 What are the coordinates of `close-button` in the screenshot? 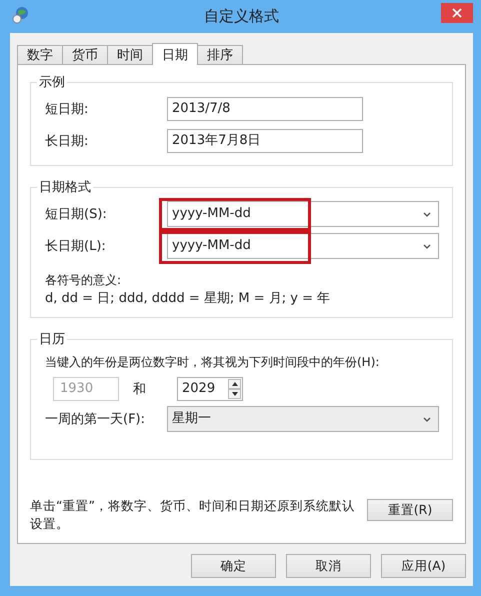 It's located at (457, 13).